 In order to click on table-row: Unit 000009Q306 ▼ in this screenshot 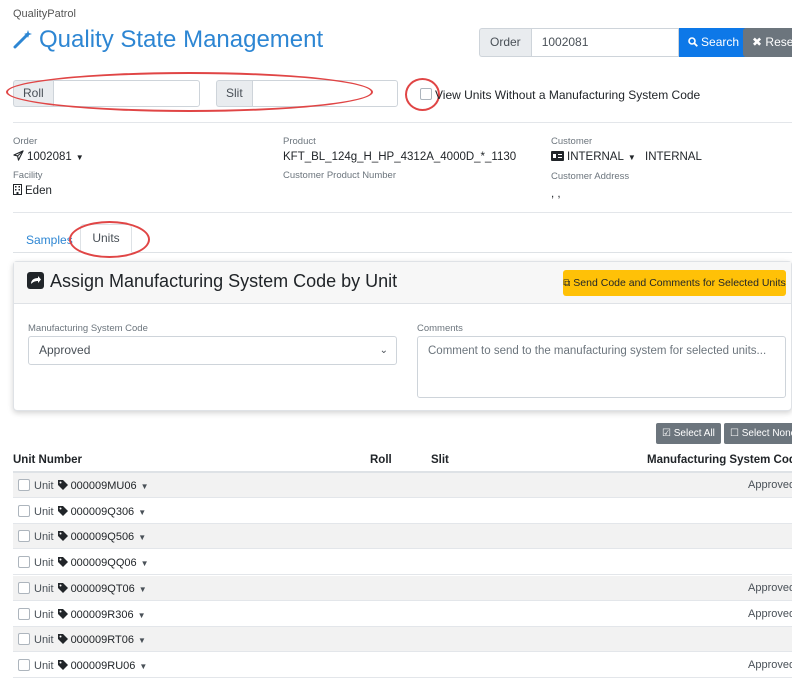, I will do `click(402, 511)`.